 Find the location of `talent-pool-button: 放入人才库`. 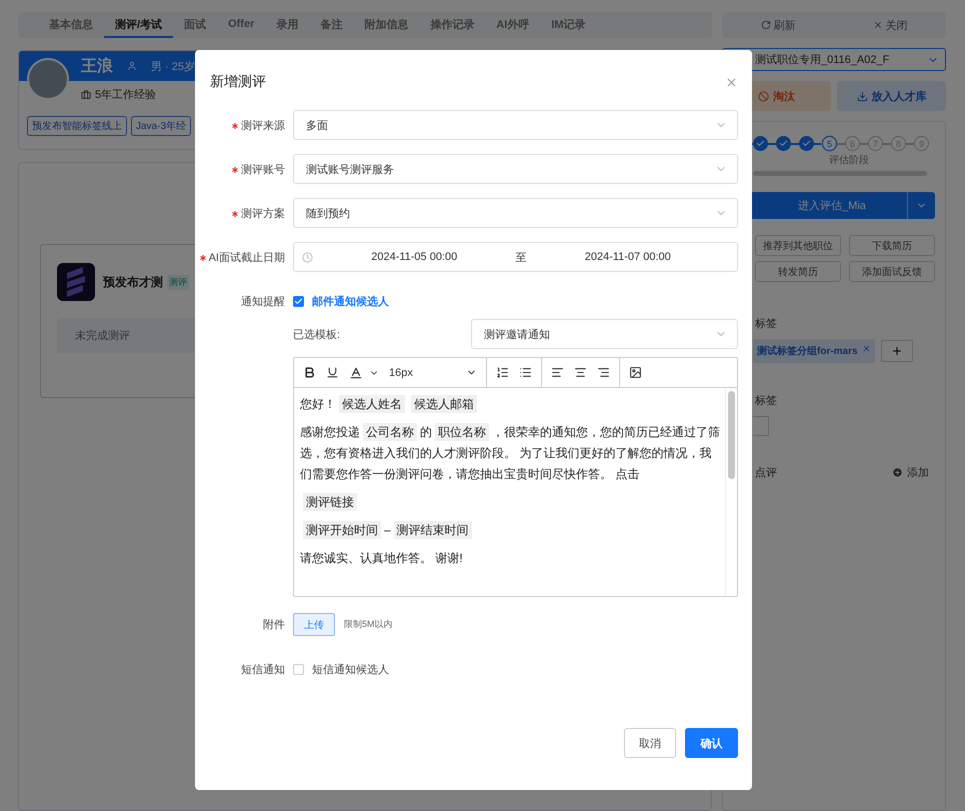

talent-pool-button: 放入人才库 is located at coordinates (891, 96).